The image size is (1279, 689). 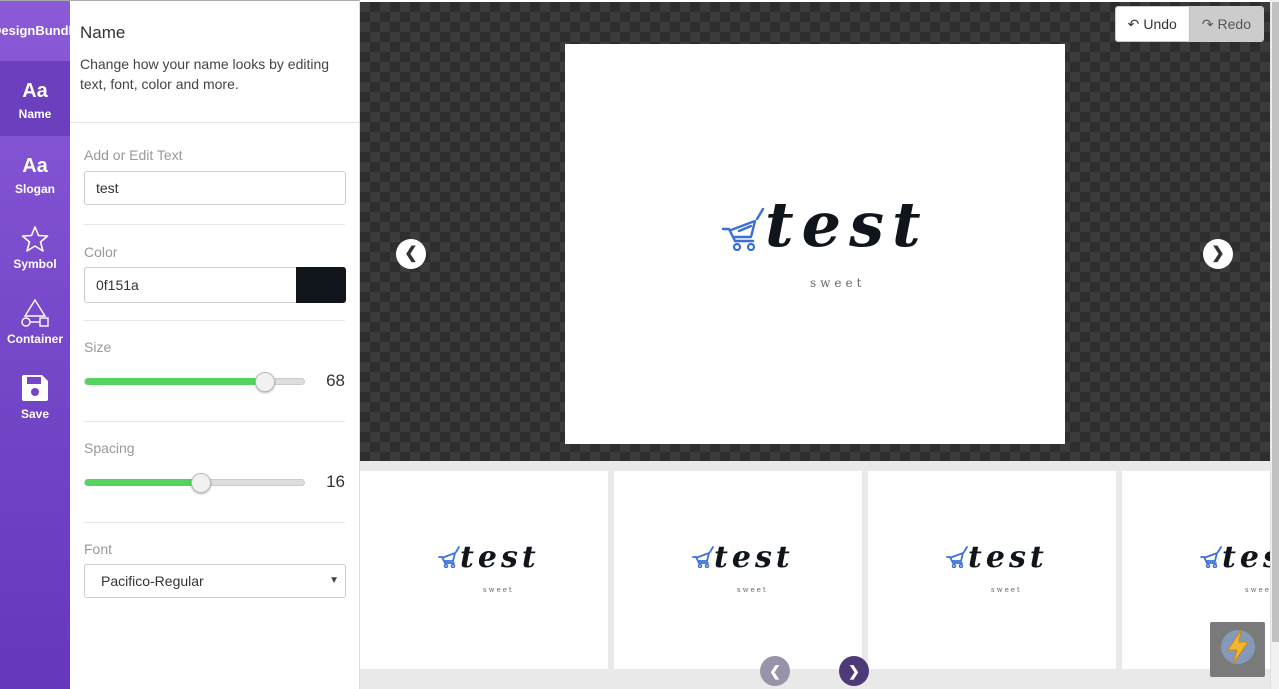 What do you see at coordinates (838, 283) in the screenshot?
I see `logo-slogan-text: sweet` at bounding box center [838, 283].